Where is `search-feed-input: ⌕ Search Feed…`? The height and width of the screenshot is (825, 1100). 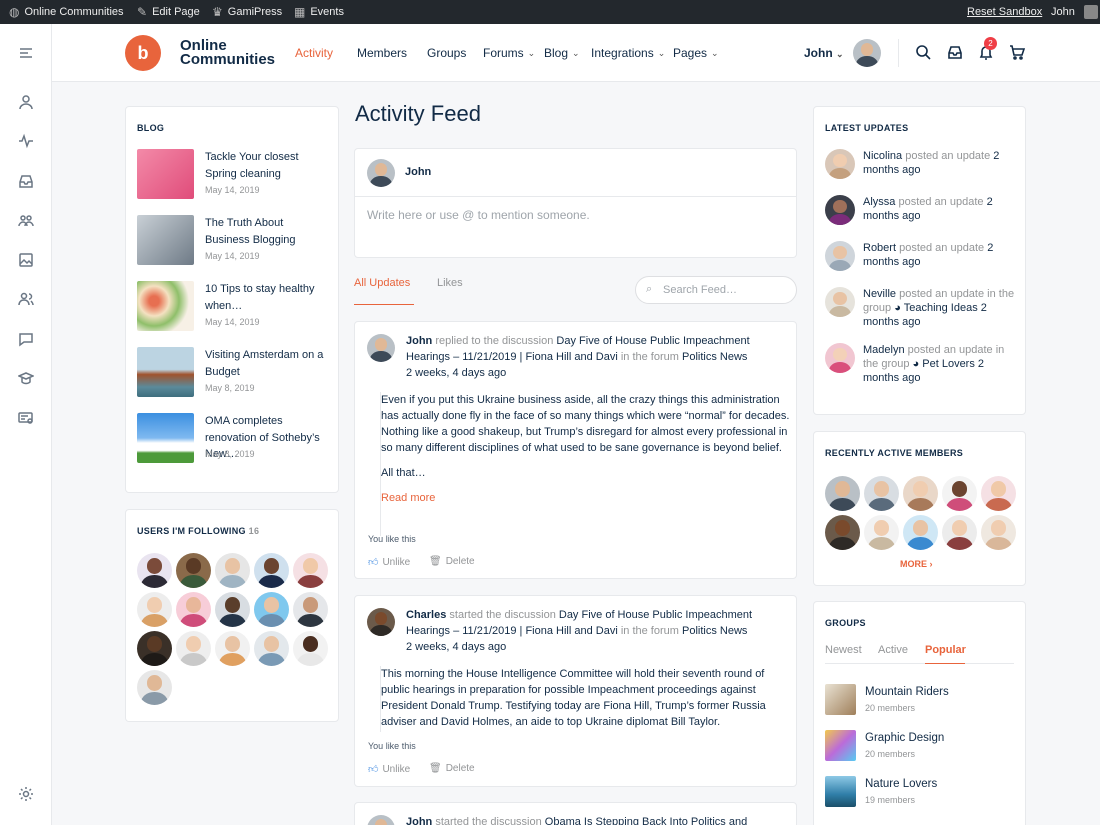 search-feed-input: ⌕ Search Feed… is located at coordinates (716, 290).